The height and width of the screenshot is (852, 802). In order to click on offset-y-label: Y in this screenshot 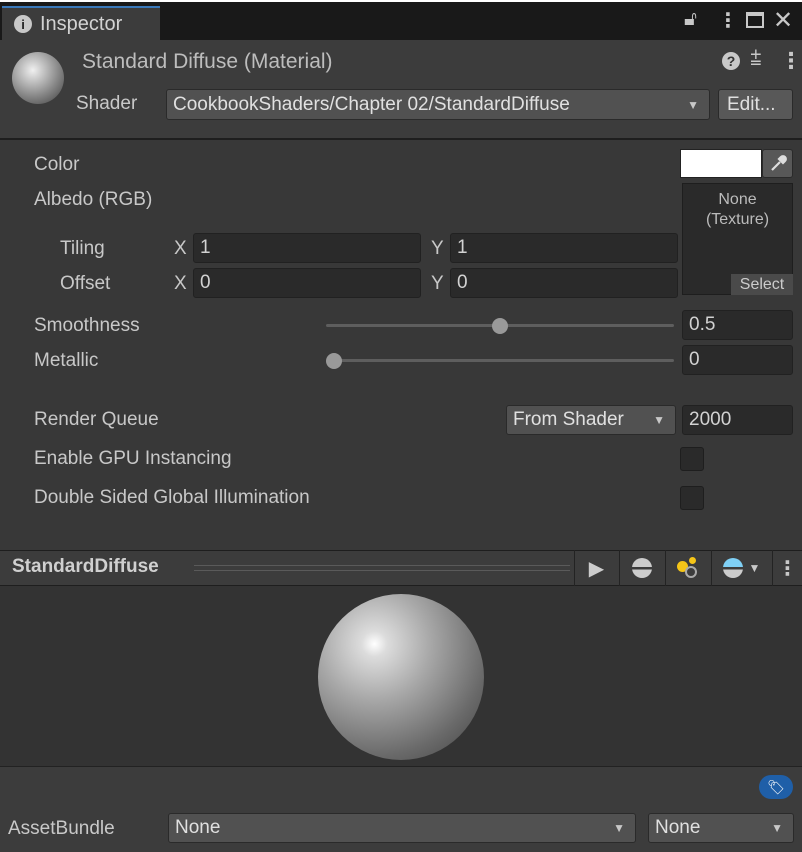, I will do `click(437, 283)`.